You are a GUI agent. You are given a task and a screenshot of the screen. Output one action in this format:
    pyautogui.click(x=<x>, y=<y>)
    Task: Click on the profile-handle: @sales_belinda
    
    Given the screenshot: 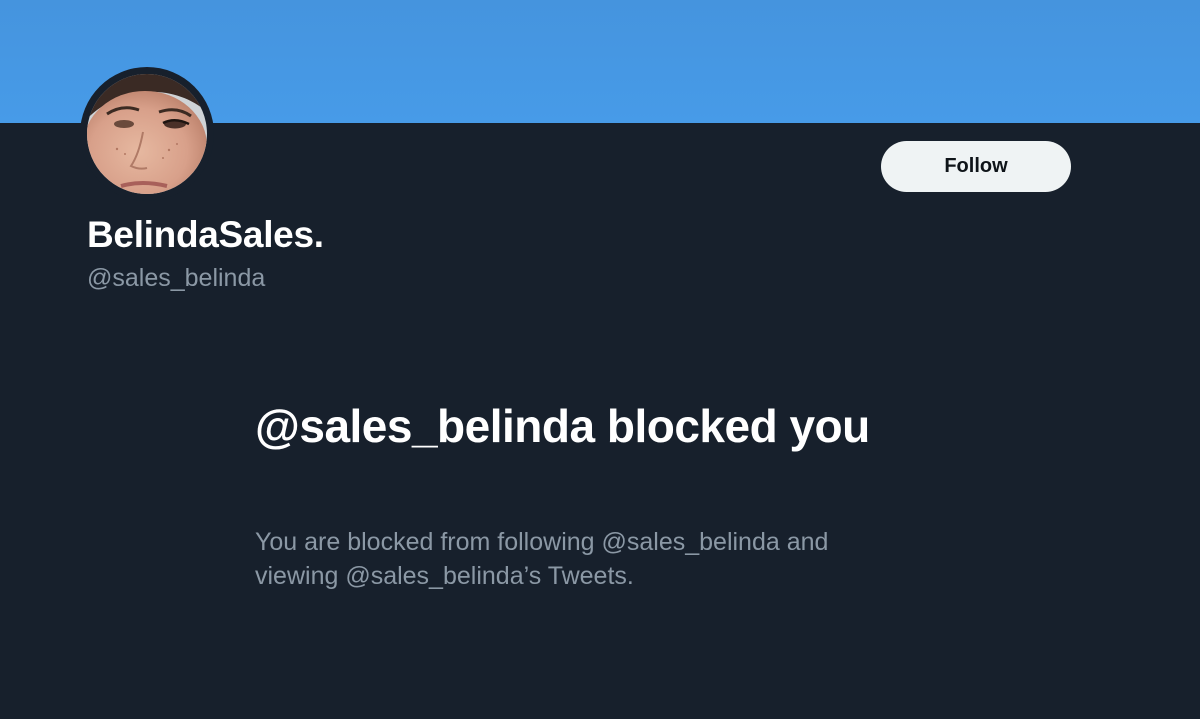 What is the action you would take?
    pyautogui.click(x=176, y=278)
    